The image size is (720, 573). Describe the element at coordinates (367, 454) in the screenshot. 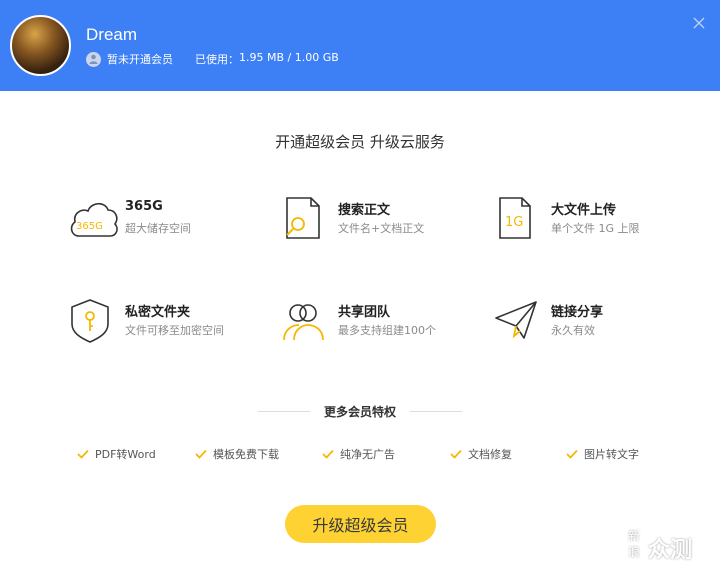

I see `perk-label: 纯净无广告` at that location.